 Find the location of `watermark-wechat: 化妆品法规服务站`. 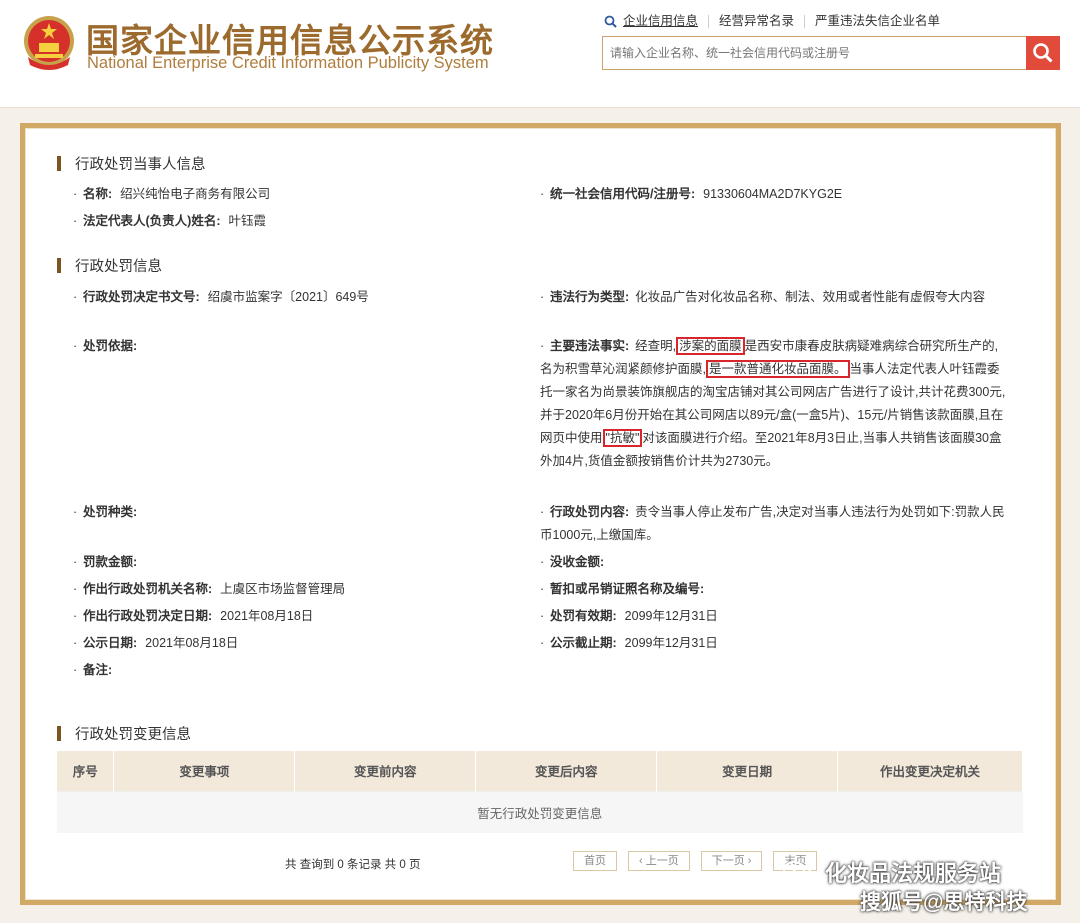

watermark-wechat: 化妆品法规服务站 is located at coordinates (892, 872).